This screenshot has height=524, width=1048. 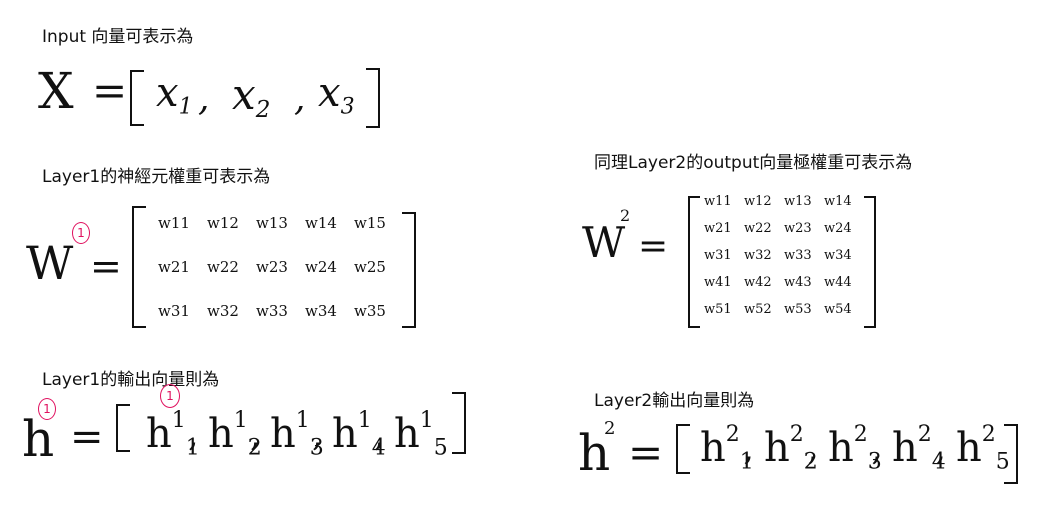 I want to click on layer2-output-caption: Layer2輸出向量則為, so click(x=674, y=401).